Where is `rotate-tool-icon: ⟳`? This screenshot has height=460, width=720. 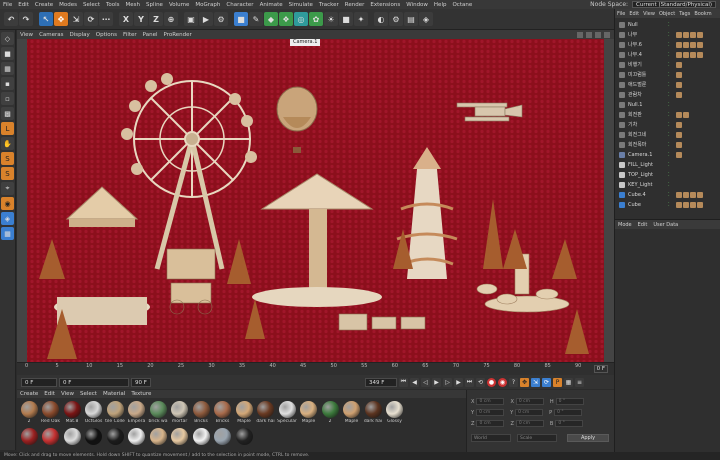 rotate-tool-icon: ⟳ is located at coordinates (91, 19).